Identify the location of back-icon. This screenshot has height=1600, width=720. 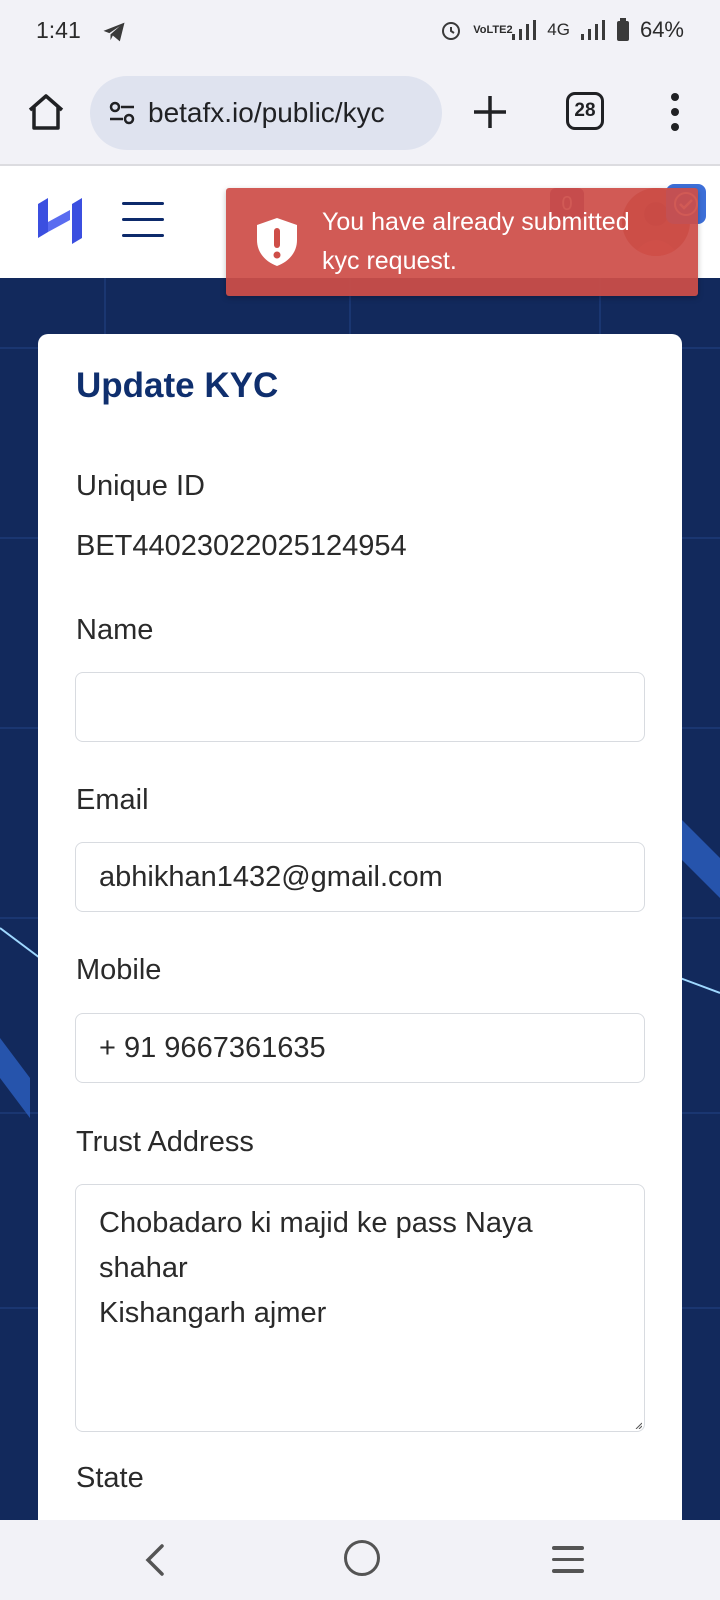
(156, 1560).